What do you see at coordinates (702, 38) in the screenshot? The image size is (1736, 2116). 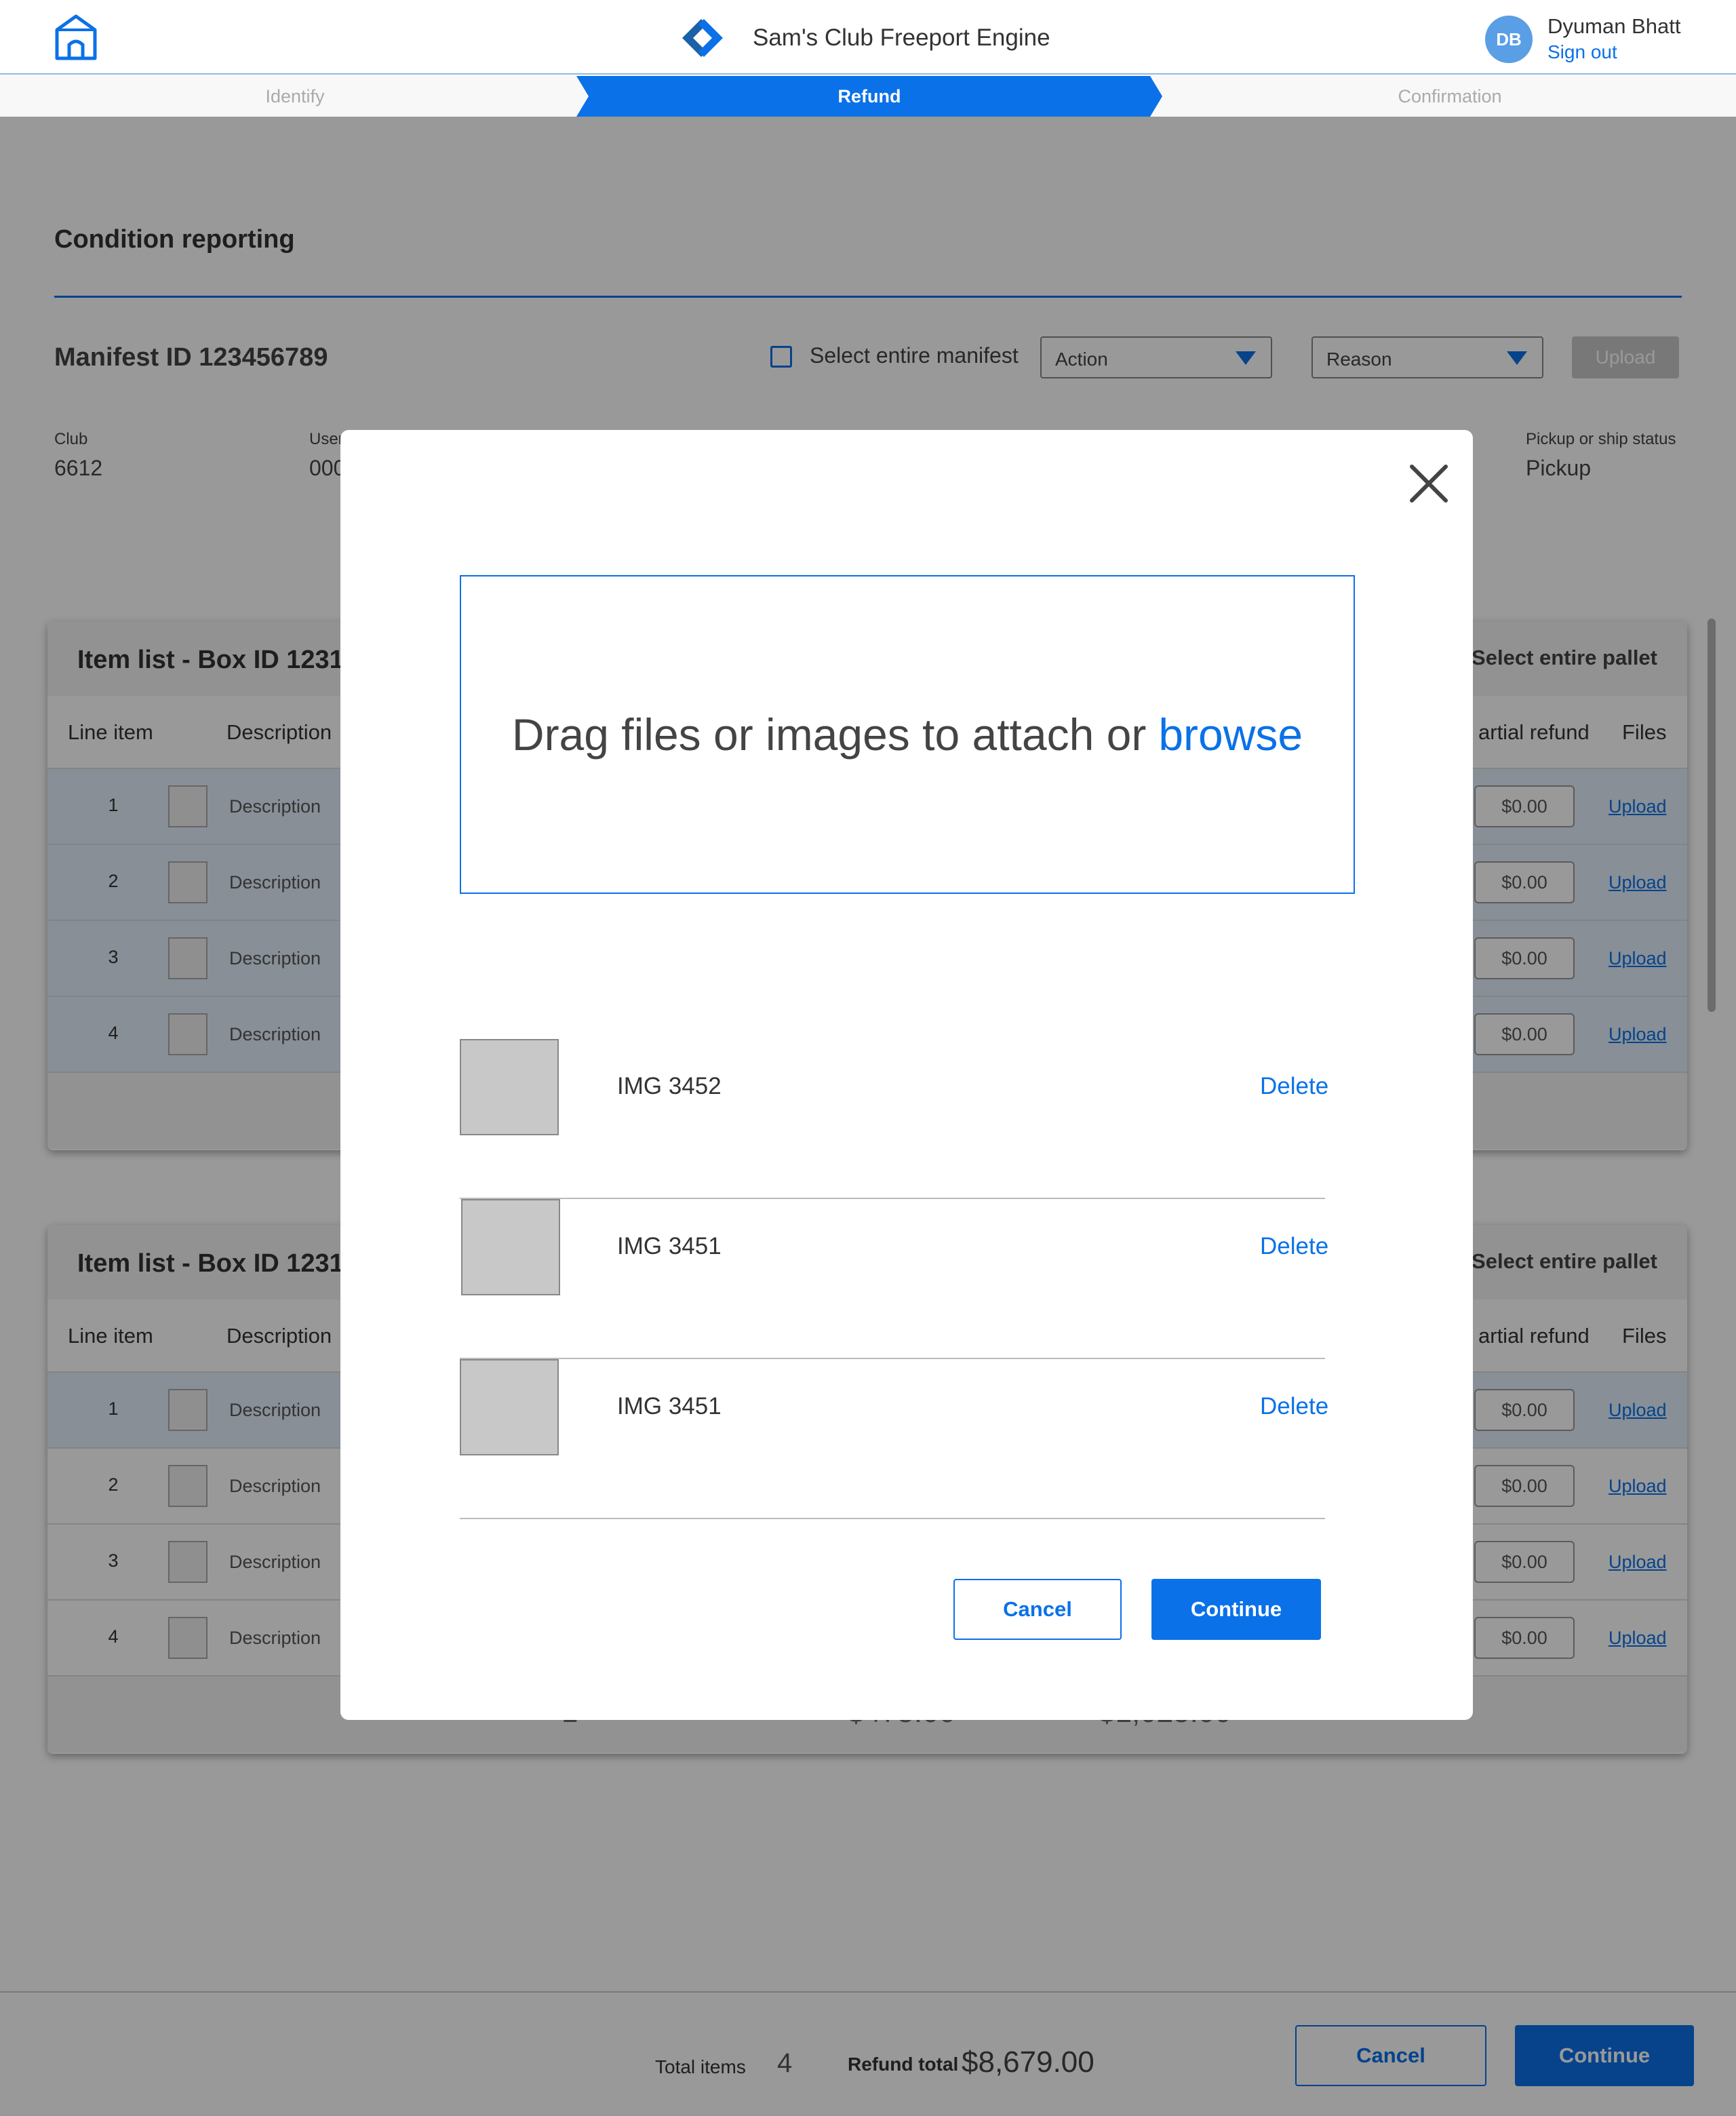 I see `diamond-logo-icon` at bounding box center [702, 38].